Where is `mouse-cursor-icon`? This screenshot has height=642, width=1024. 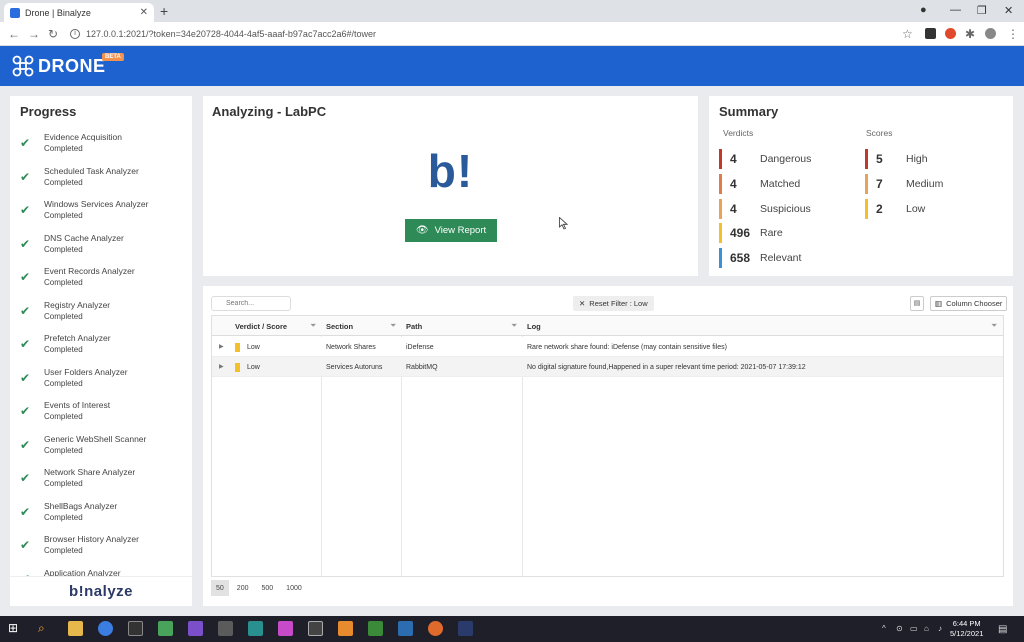 mouse-cursor-icon is located at coordinates (563, 223).